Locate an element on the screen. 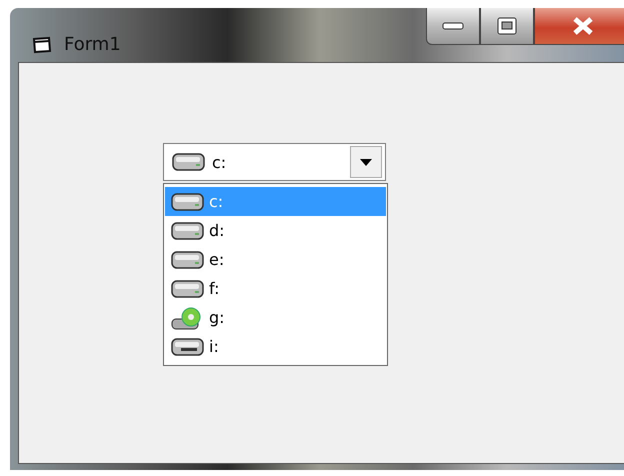 Image resolution: width=624 pixels, height=476 pixels. close-icon is located at coordinates (583, 26).